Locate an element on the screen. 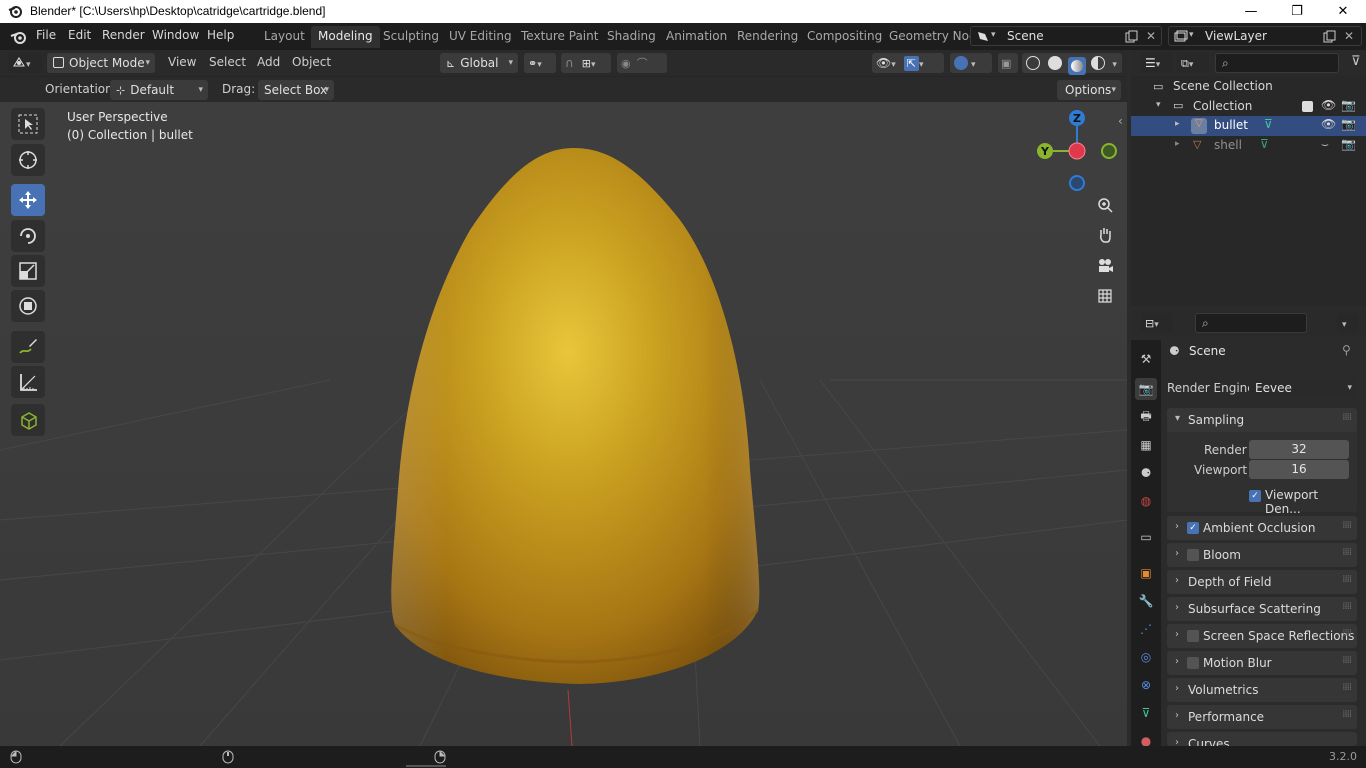 The width and height of the screenshot is (1366, 768). select-box-tool is located at coordinates (28, 124).